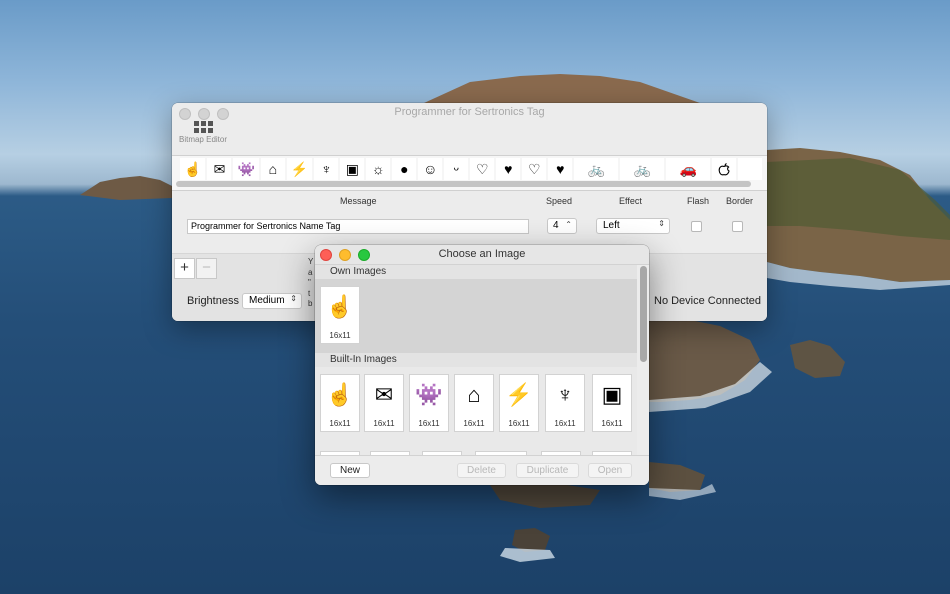 The image size is (950, 594). Describe the element at coordinates (429, 394) in the screenshot. I see `invader-icon: 👾` at that location.